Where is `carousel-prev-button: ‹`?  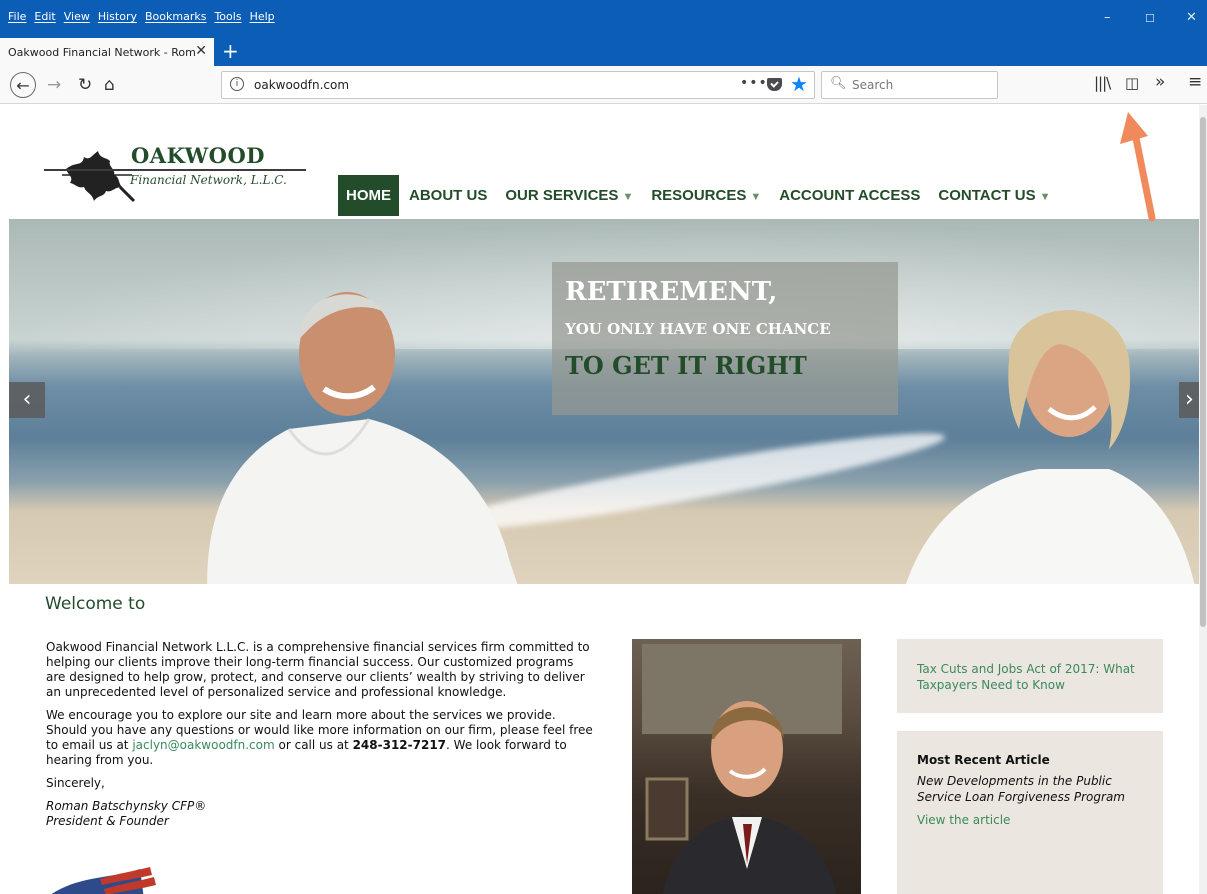 carousel-prev-button: ‹ is located at coordinates (27, 400).